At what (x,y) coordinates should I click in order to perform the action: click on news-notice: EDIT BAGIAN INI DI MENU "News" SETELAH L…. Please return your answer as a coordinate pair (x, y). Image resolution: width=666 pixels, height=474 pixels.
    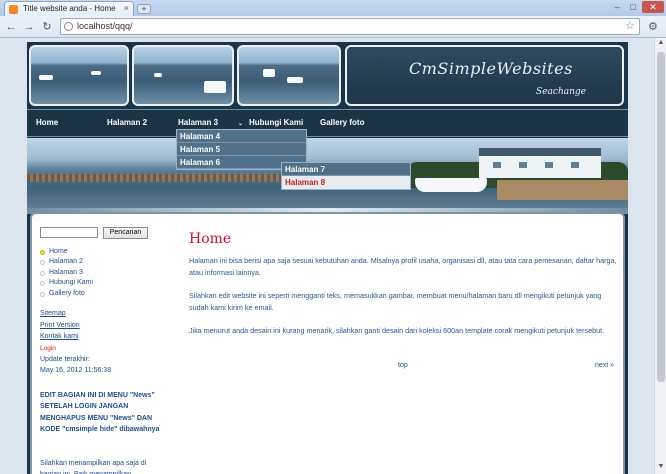
    Looking at the image, I should click on (100, 413).